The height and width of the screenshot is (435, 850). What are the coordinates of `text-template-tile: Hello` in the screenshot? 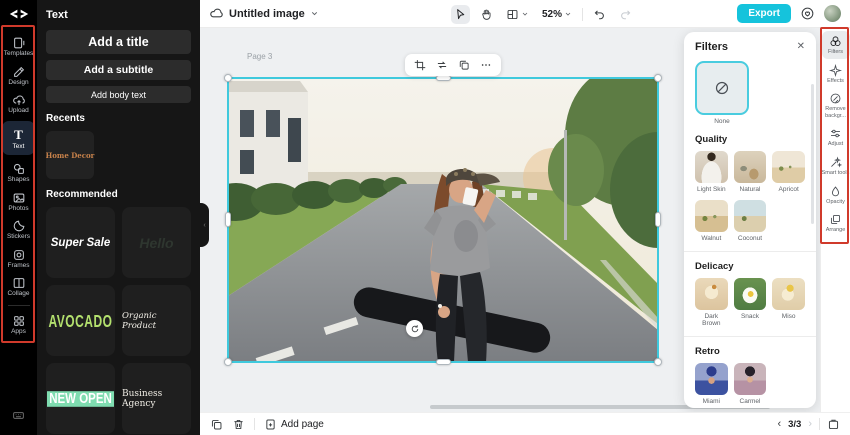 It's located at (156, 242).